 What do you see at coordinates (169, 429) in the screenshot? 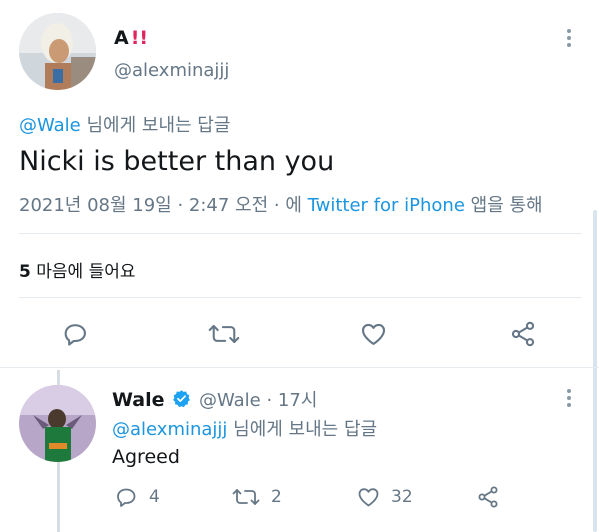
I see `reply-to-handle: @alexminajjj` at bounding box center [169, 429].